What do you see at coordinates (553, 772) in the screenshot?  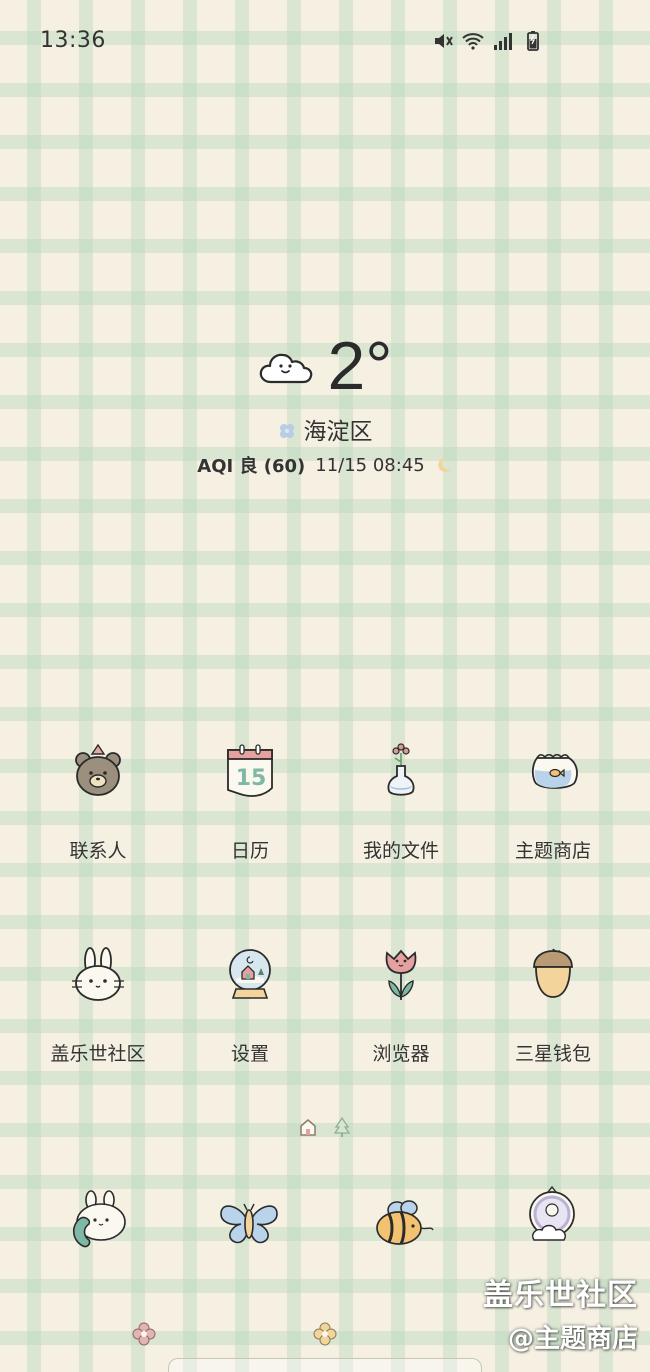 I see `fishbowl-icon` at bounding box center [553, 772].